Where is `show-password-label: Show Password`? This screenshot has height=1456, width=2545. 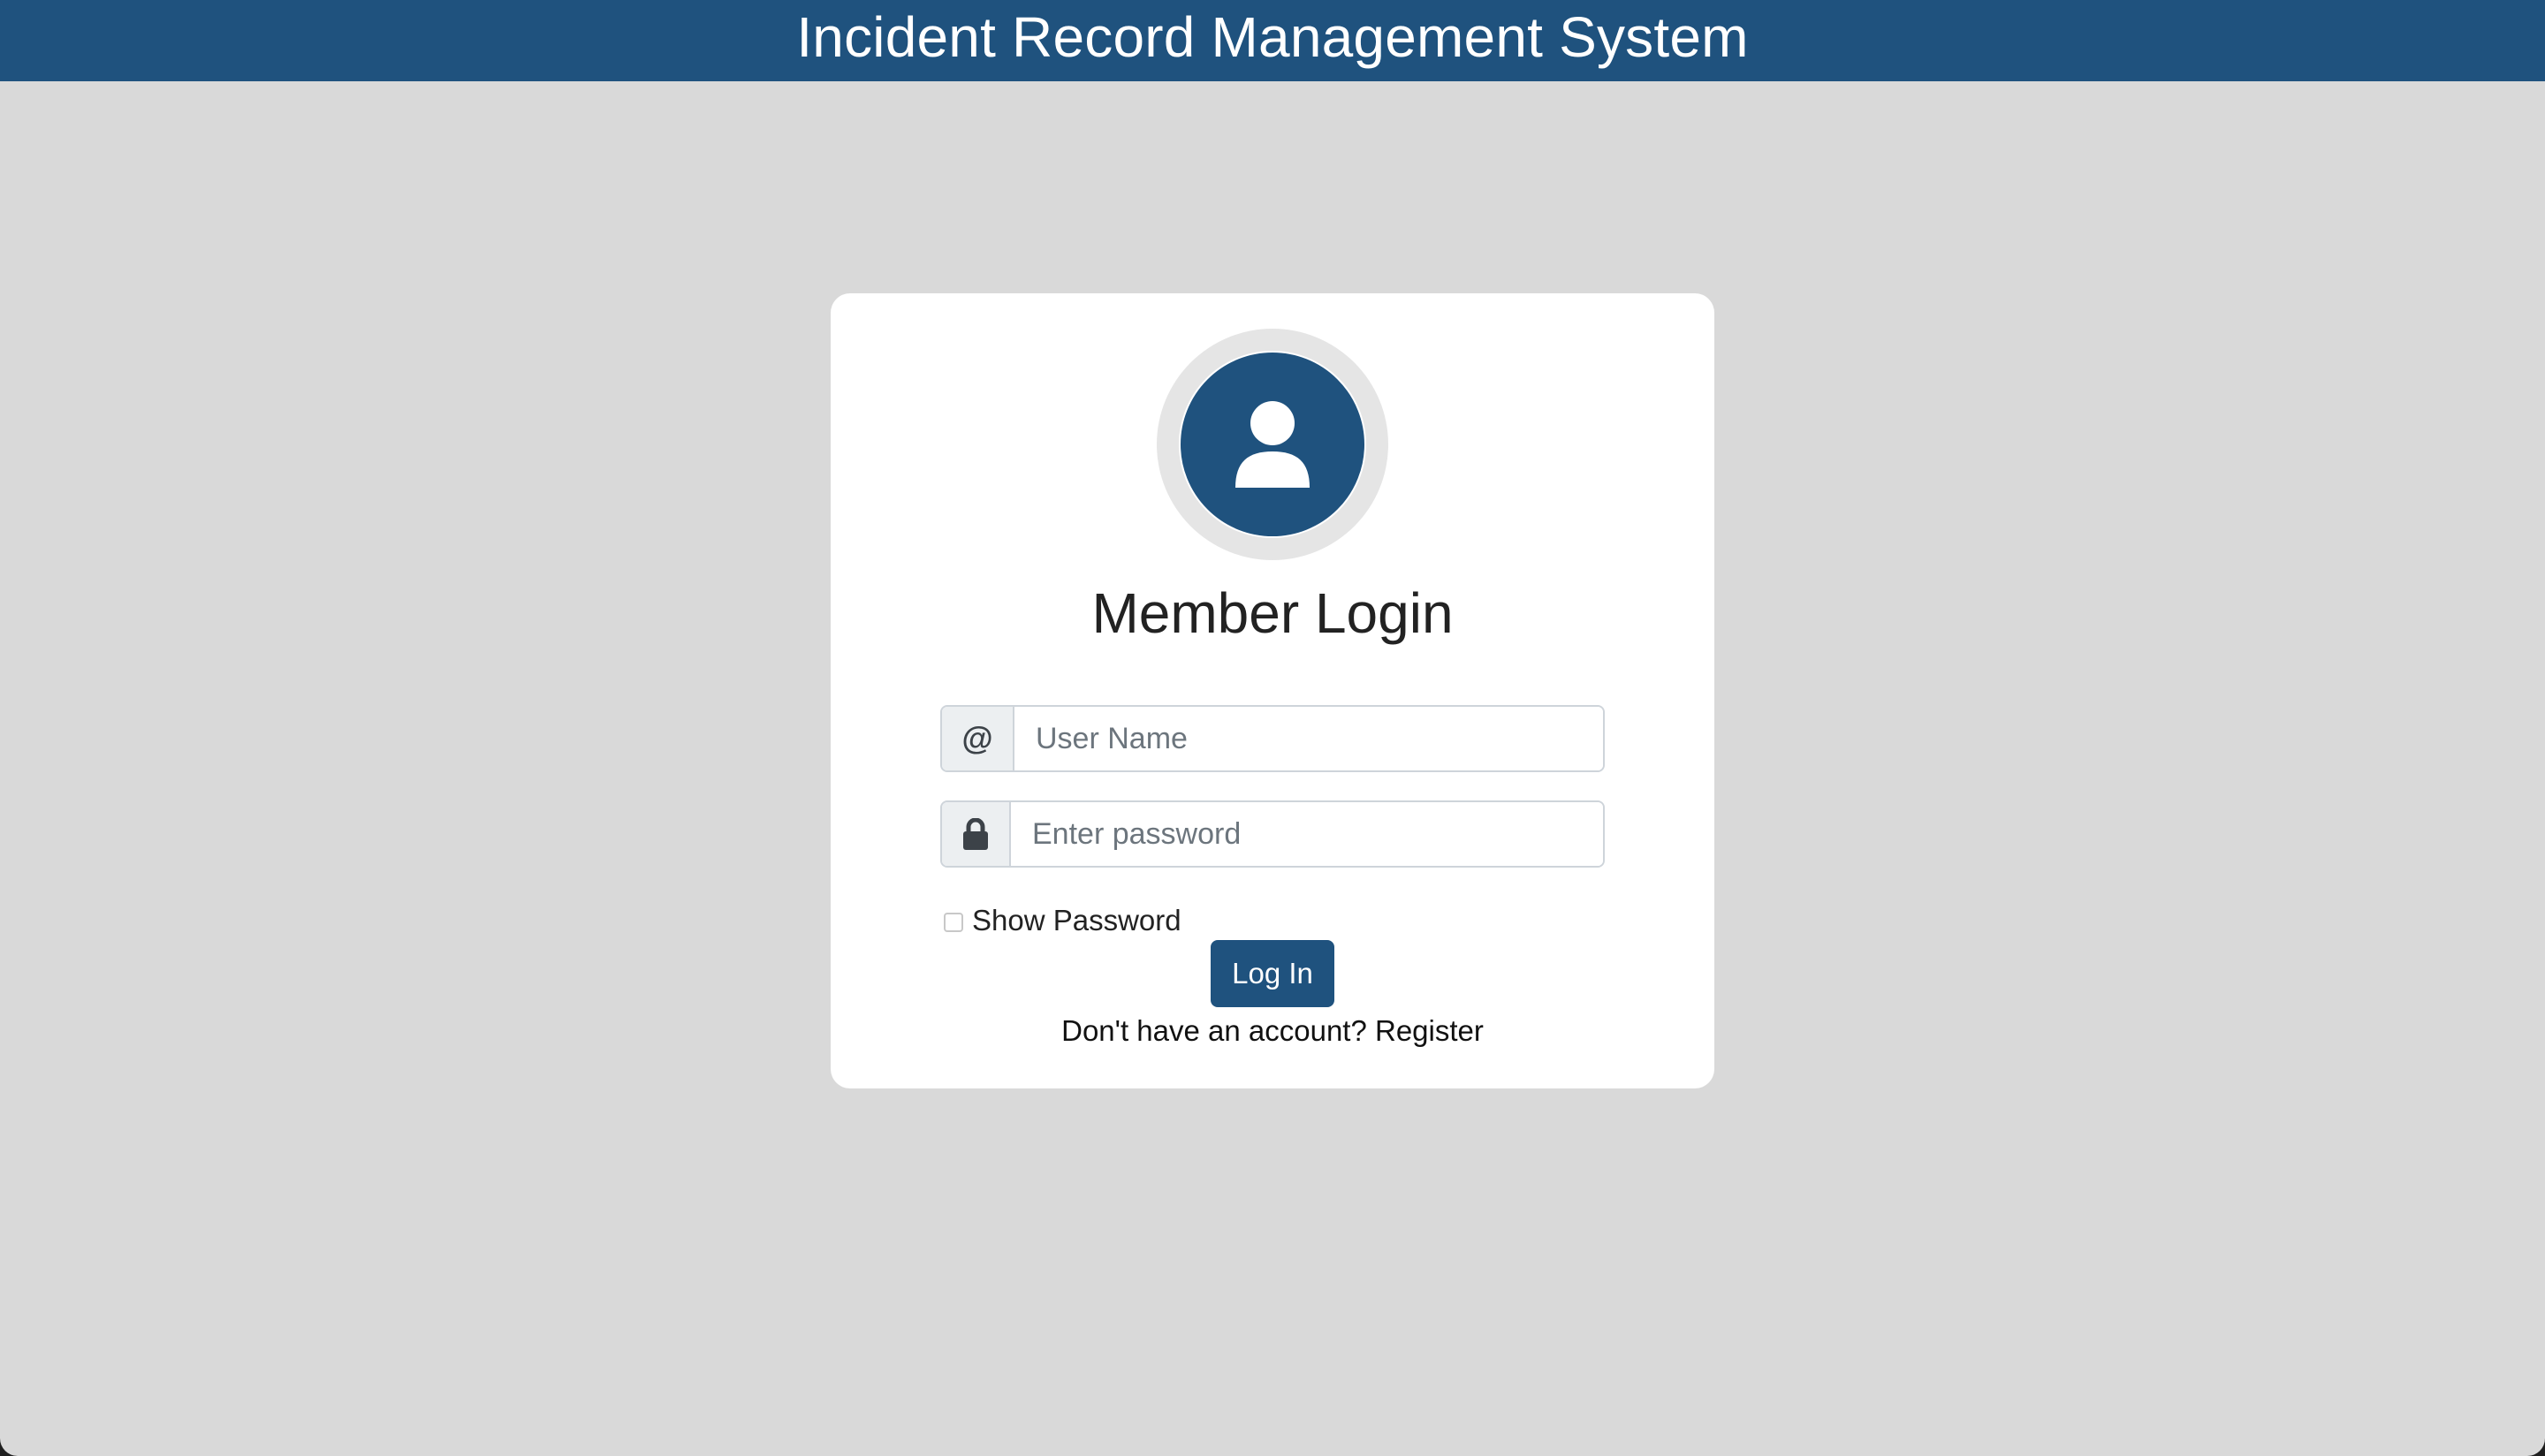 show-password-label: Show Password is located at coordinates (1076, 921).